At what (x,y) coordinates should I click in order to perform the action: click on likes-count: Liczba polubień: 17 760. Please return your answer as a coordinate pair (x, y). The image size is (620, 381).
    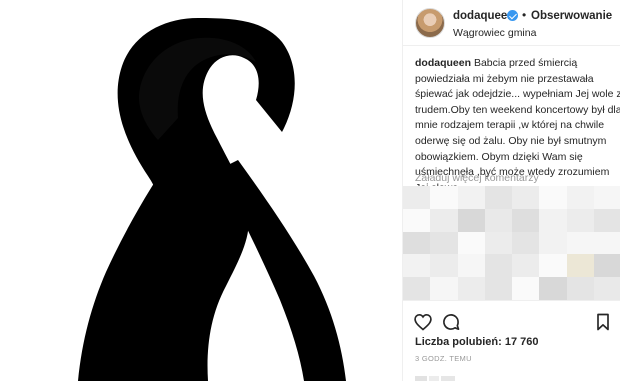
    Looking at the image, I should click on (476, 342).